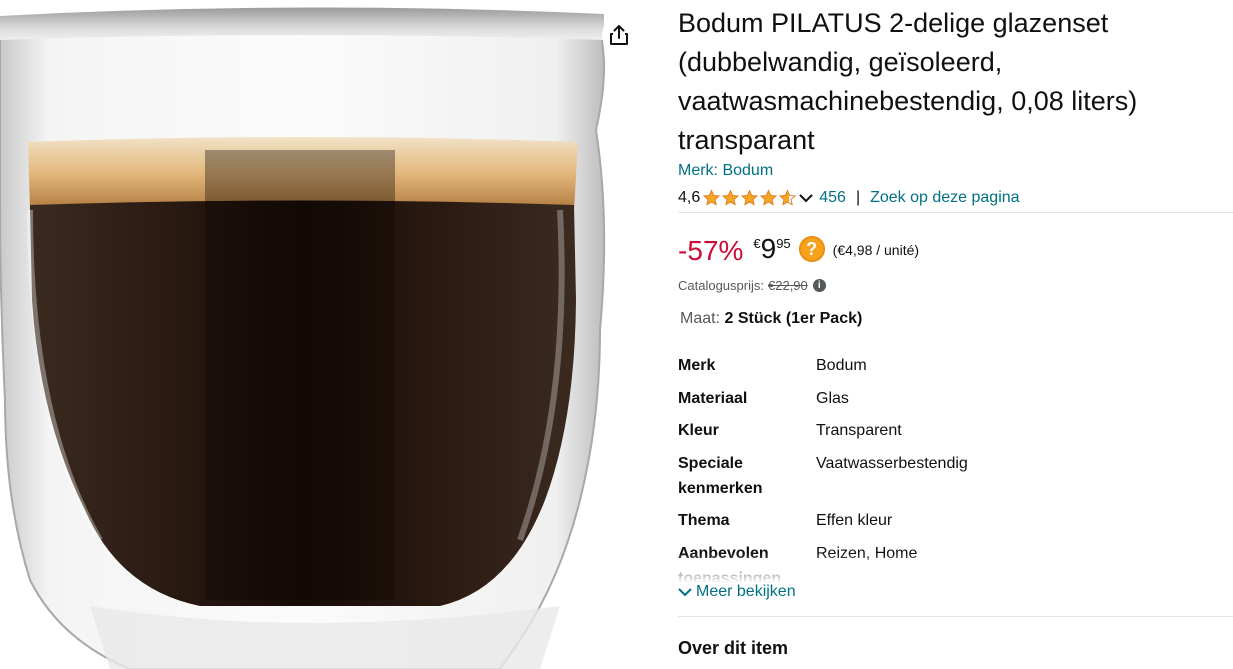 This screenshot has height=669, width=1233. I want to click on list-price-row: Catalogusprijs: €22,90 i, so click(752, 285).